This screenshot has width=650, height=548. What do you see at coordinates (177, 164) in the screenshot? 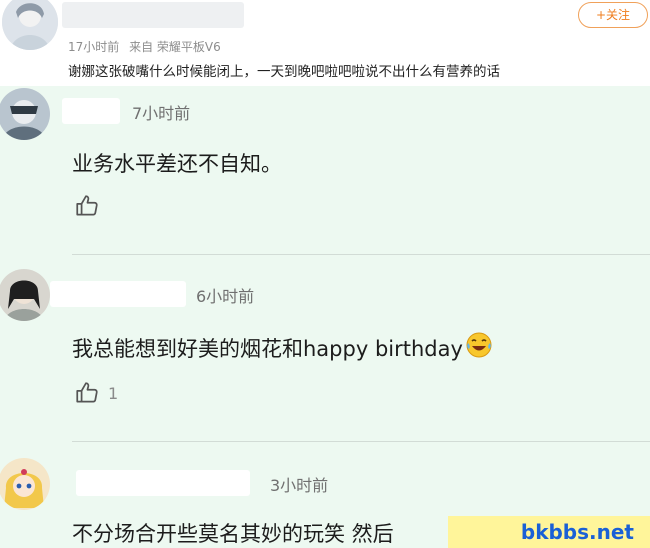
I see `comment-text: 业务水平差还不自知。` at bounding box center [177, 164].